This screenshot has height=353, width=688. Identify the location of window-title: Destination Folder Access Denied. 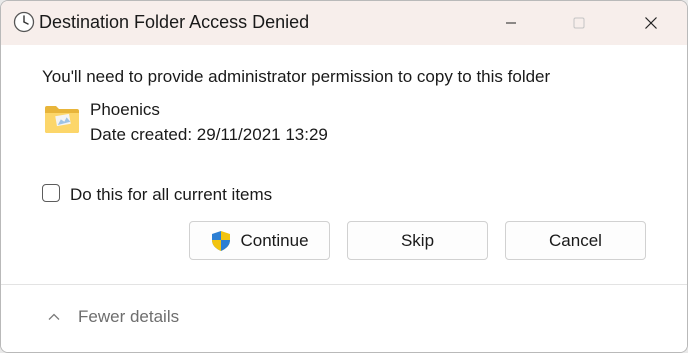
(174, 22).